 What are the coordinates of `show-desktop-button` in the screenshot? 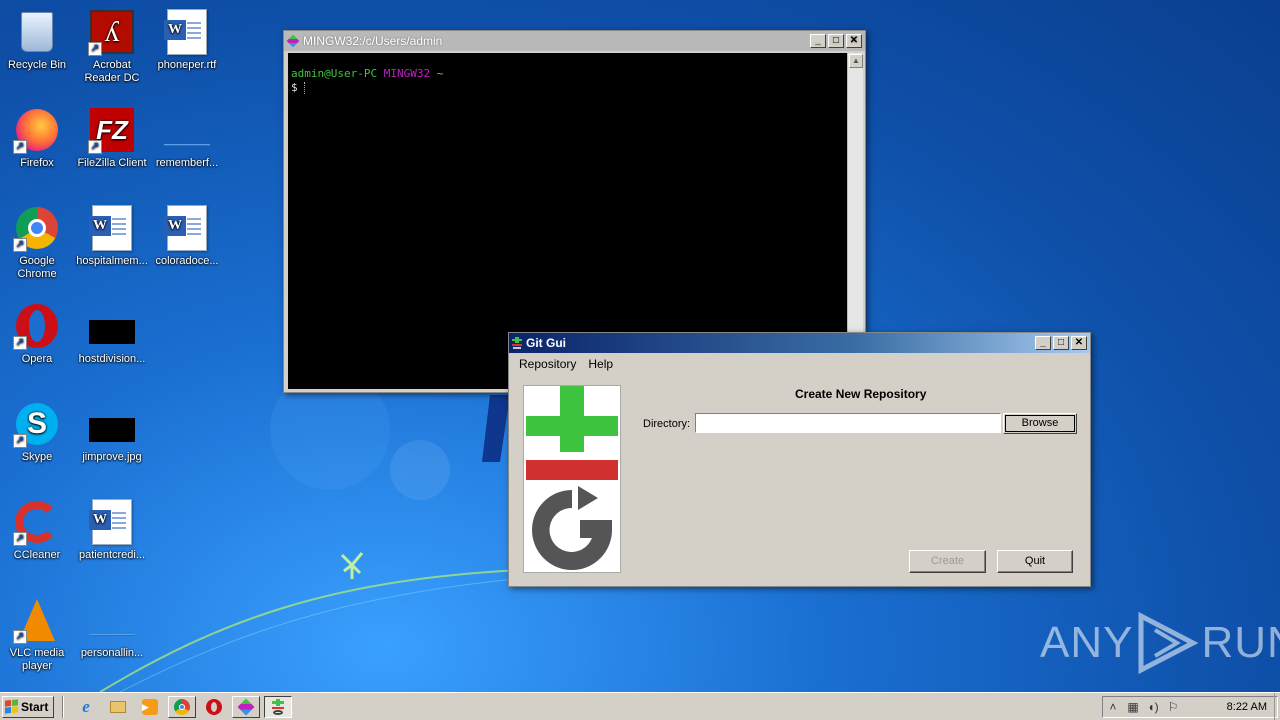 It's located at (1277, 706).